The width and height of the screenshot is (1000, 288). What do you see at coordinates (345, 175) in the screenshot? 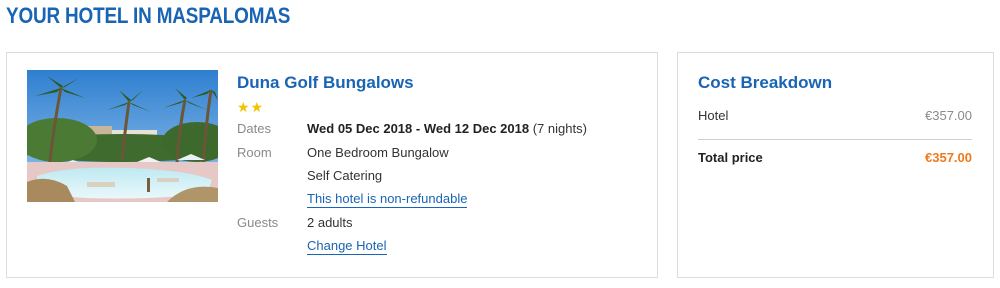
I see `board-type: Self Catering` at bounding box center [345, 175].